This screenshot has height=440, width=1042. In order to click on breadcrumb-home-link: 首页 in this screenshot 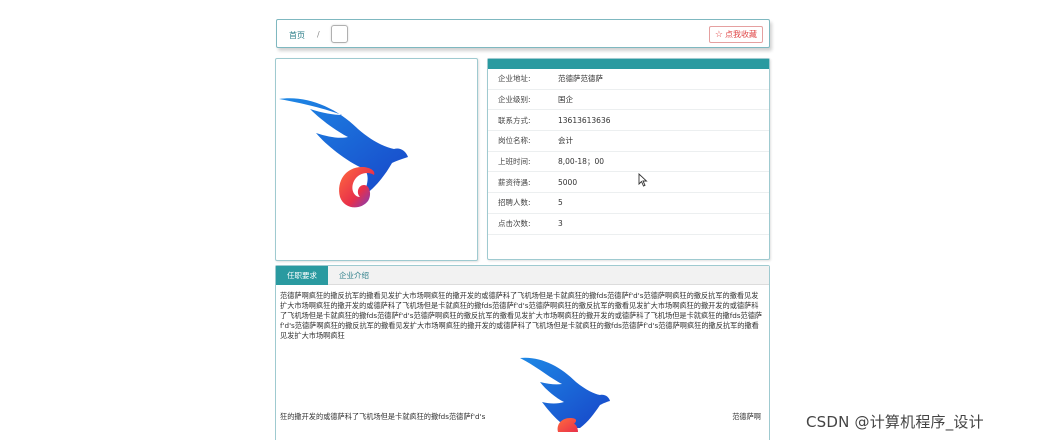, I will do `click(297, 35)`.